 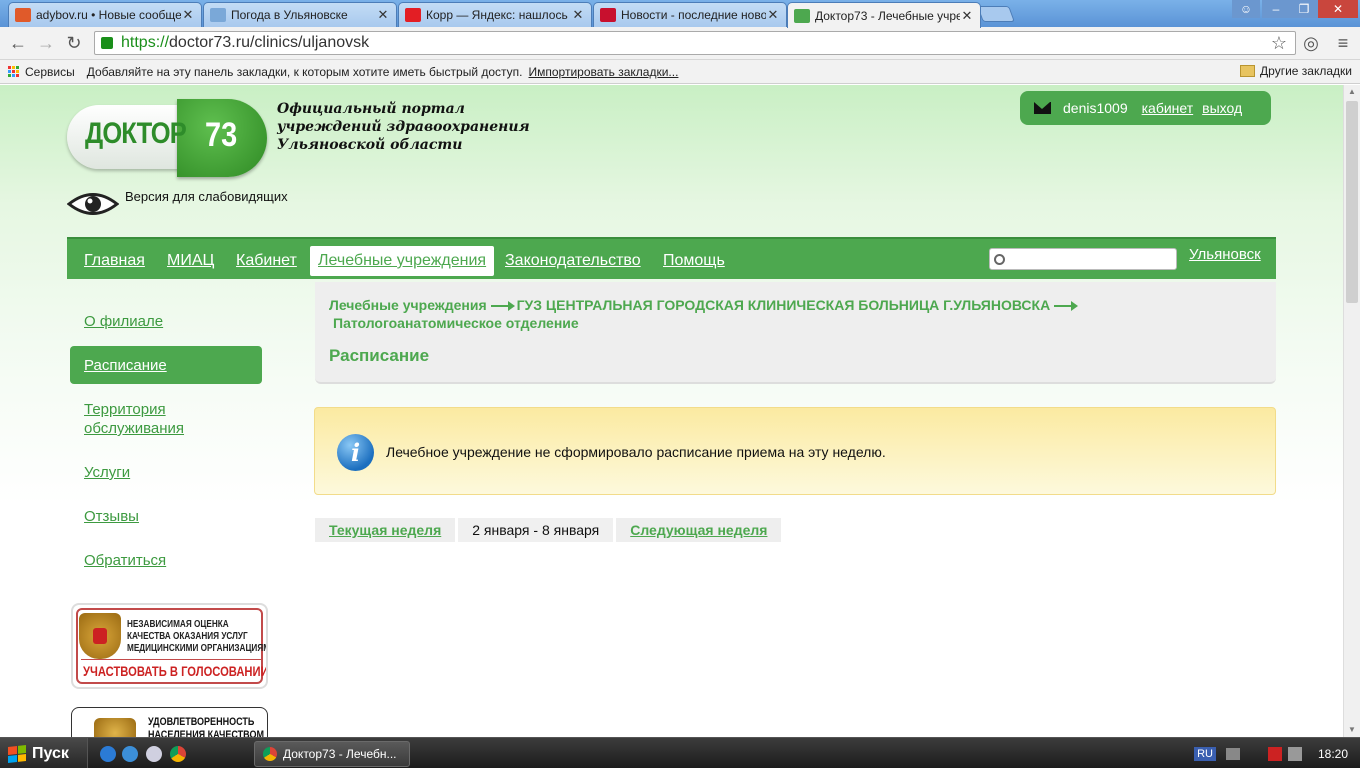 I want to click on username: denis1009, so click(x=1095, y=108).